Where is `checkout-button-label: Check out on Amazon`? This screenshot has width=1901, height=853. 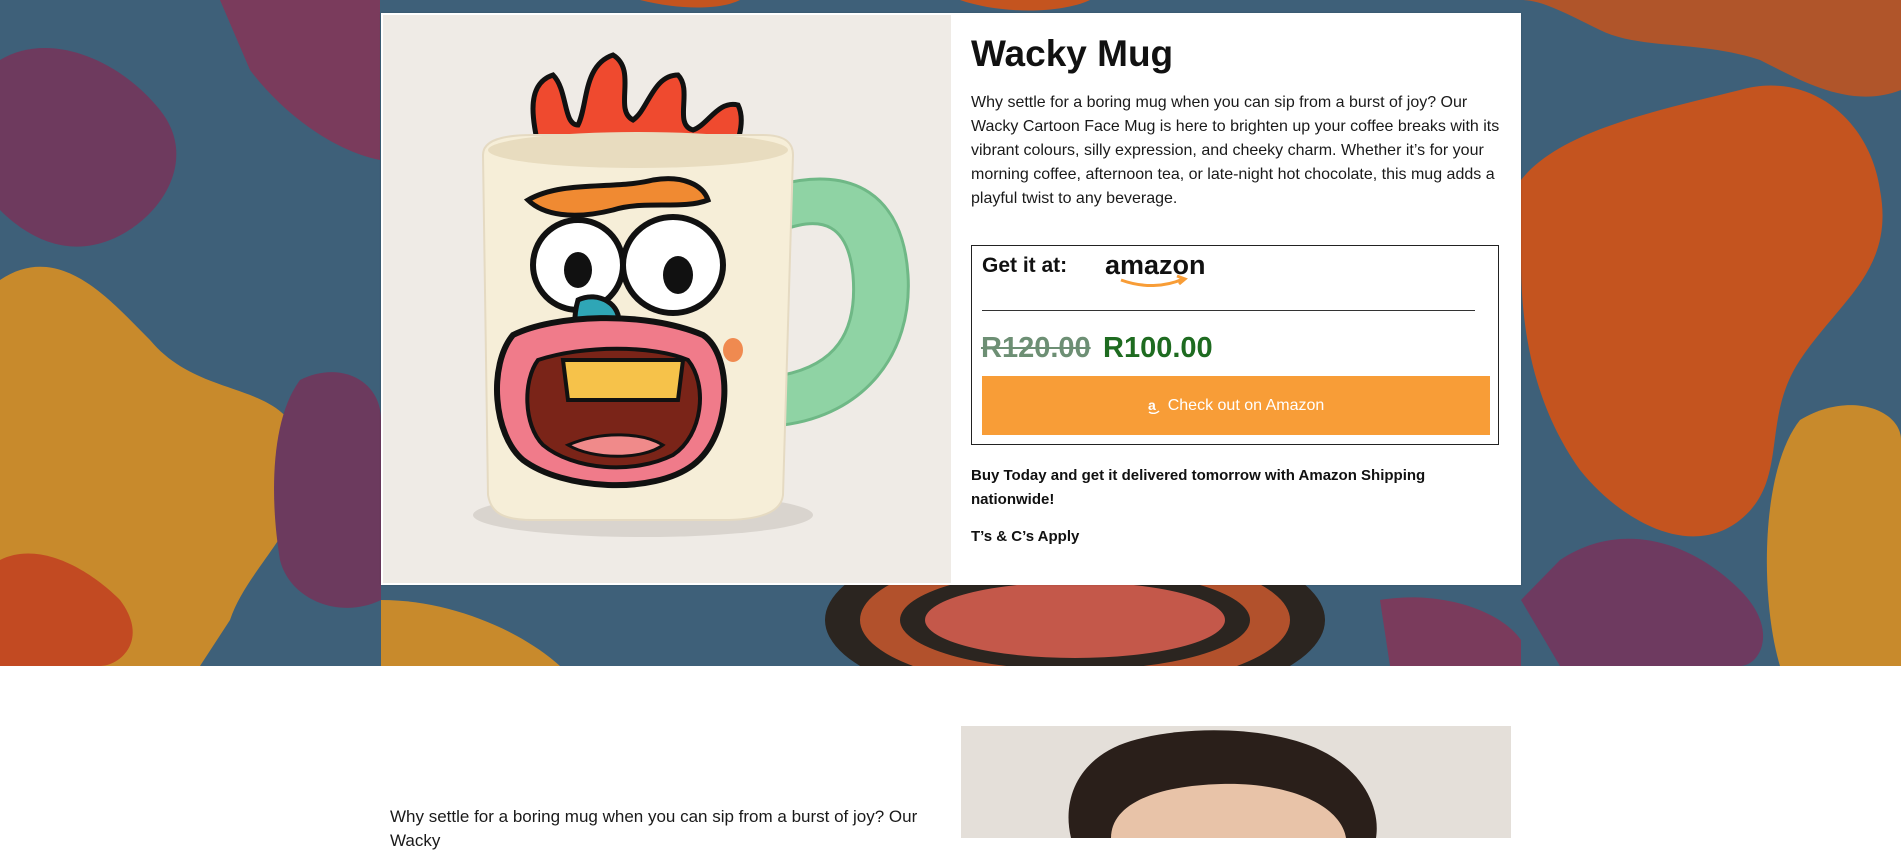 checkout-button-label: Check out on Amazon is located at coordinates (1246, 405).